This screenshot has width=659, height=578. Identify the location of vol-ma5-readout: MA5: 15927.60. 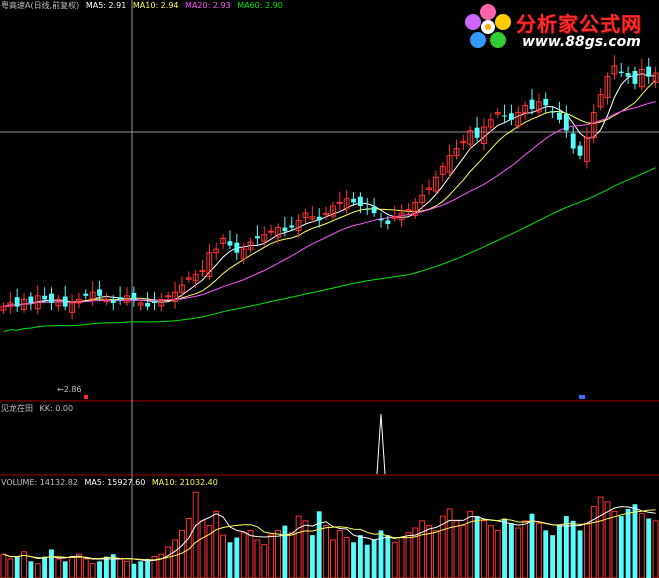
(115, 482).